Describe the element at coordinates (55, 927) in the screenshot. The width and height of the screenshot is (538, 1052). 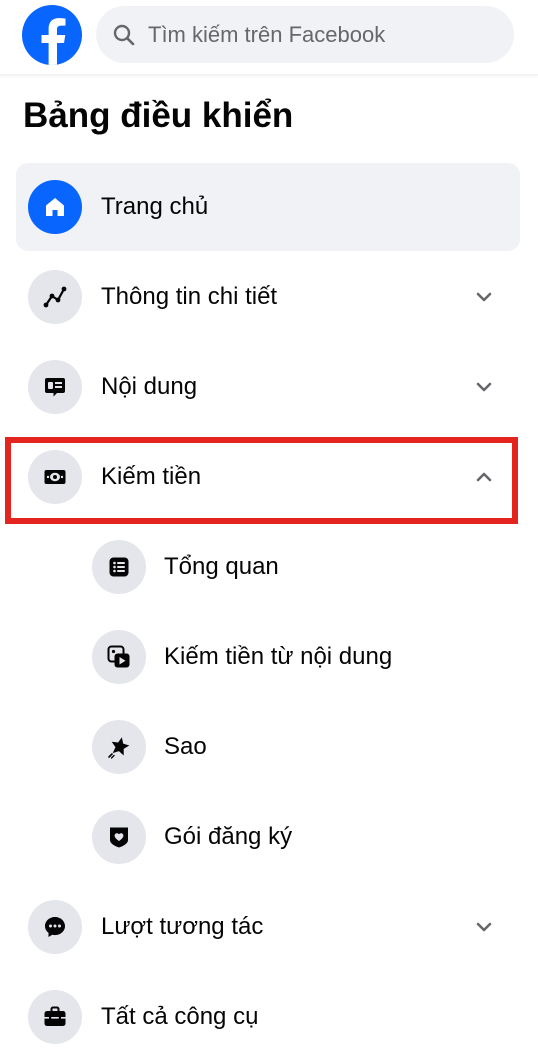
I see `chat-bubble-icon` at that location.